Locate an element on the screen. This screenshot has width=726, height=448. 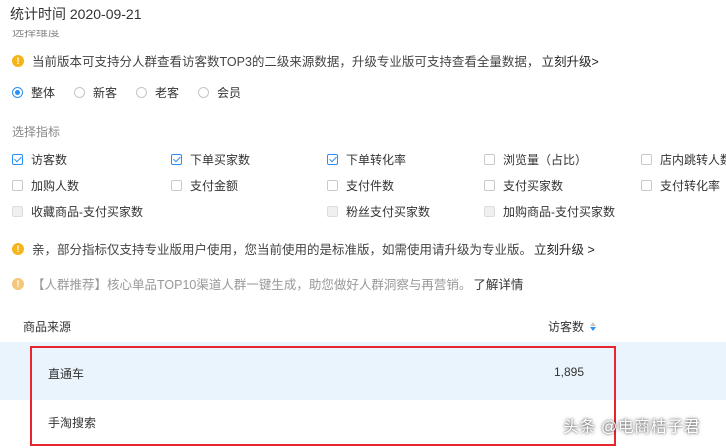
metric-payment-buyers-checkbox: 支付买家数 is located at coordinates (523, 185).